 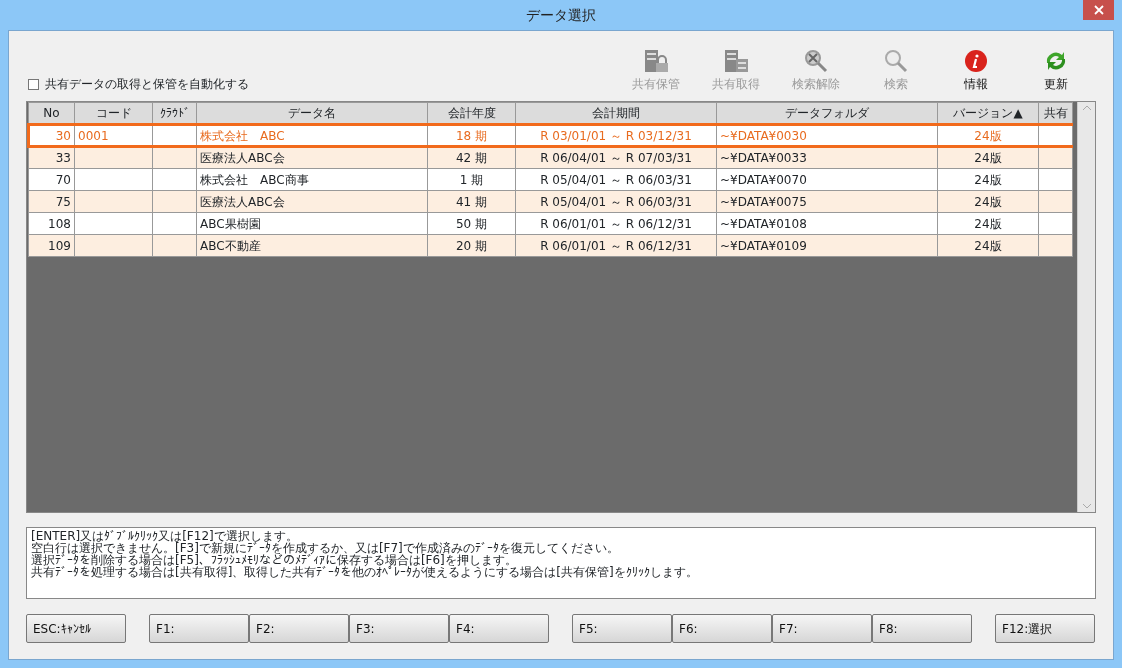 I want to click on column-header: バージョン▲, so click(x=988, y=113).